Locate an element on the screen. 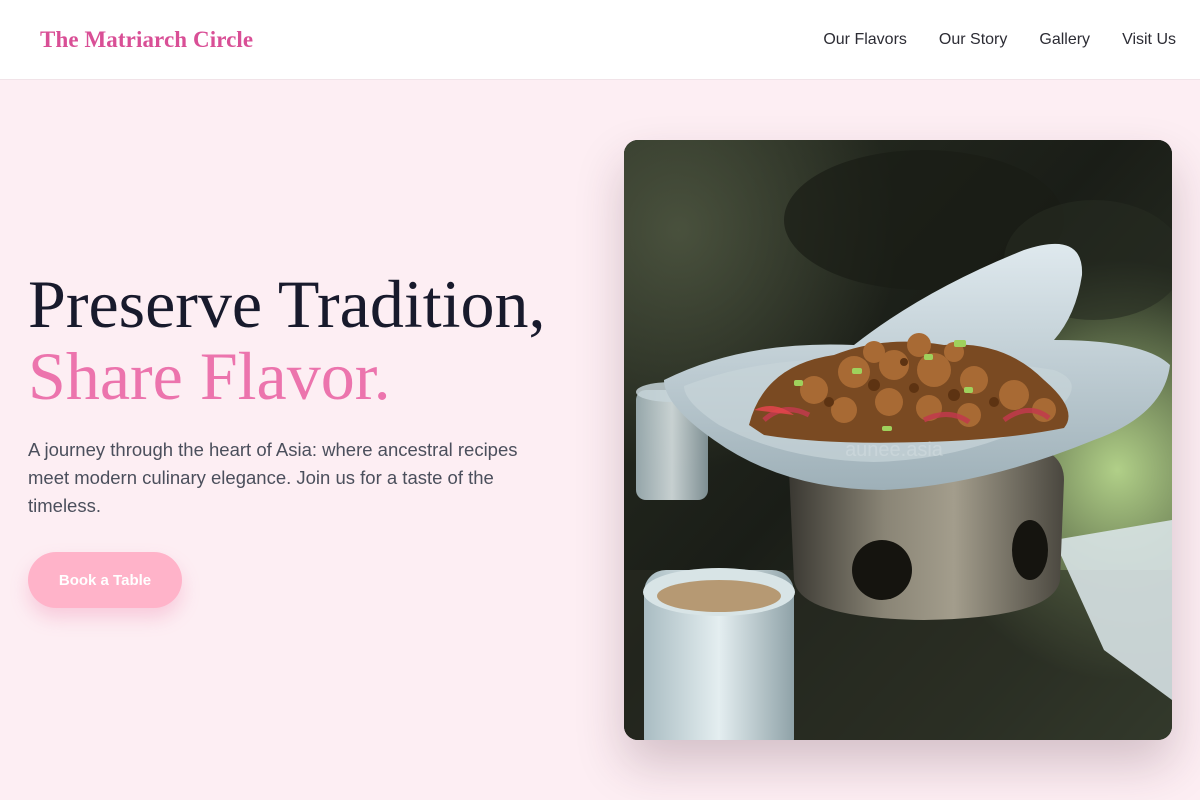  main-nav: Our Flavors Our Story Gallery Visit Us is located at coordinates (999, 40).